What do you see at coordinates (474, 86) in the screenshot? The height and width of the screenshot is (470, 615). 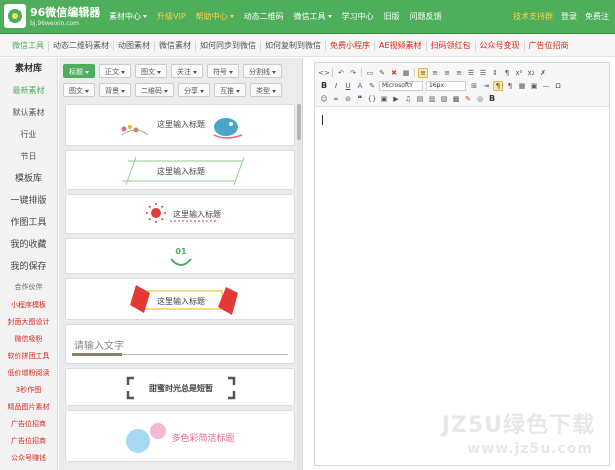 I see `block-format-icon: ⊞` at bounding box center [474, 86].